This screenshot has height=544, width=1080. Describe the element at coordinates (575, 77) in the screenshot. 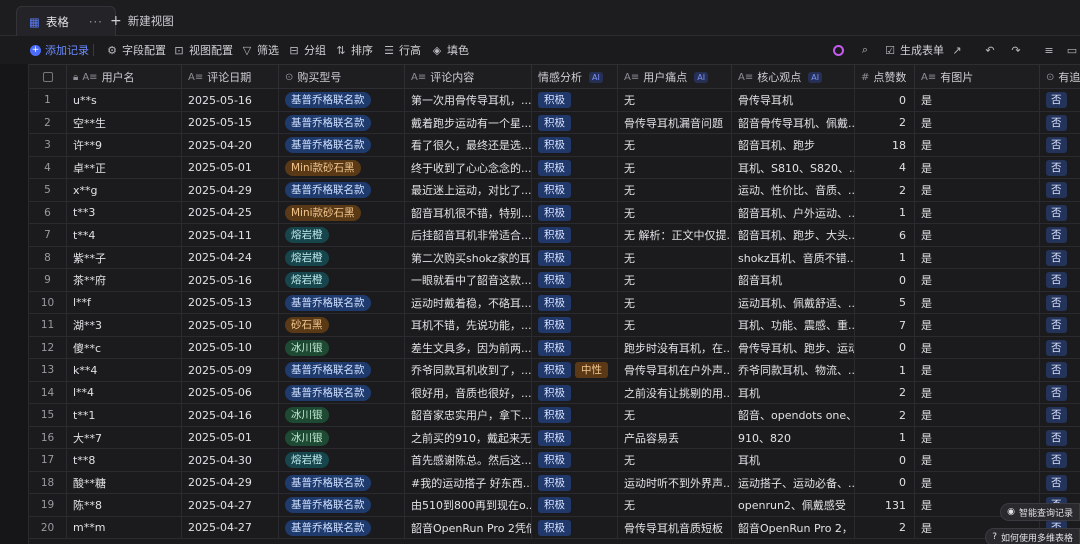

I see `column-header-sentiment: 情感分析 AI` at that location.